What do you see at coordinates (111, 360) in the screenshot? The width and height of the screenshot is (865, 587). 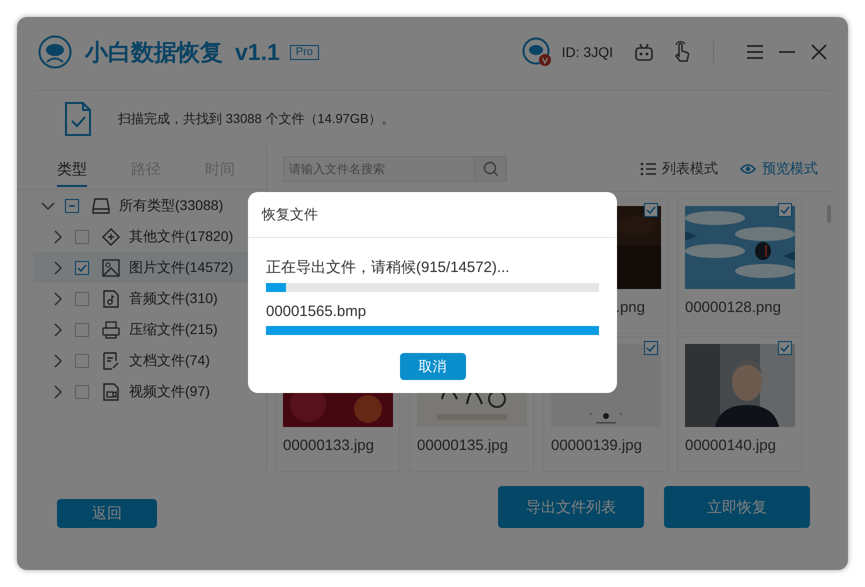 I see `document-icon` at bounding box center [111, 360].